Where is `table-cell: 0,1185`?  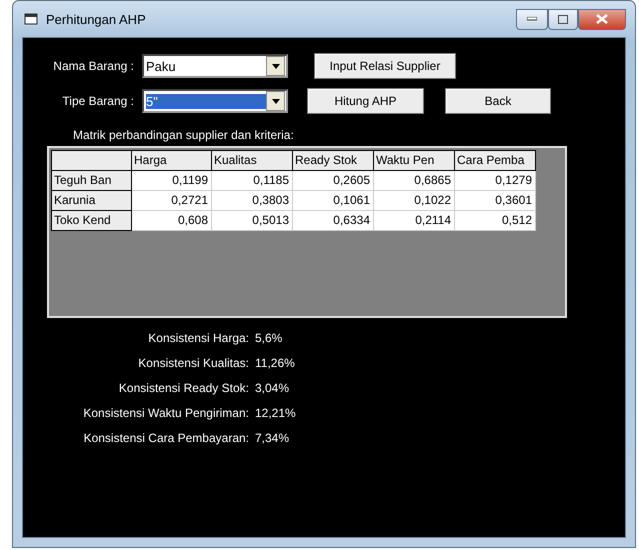
table-cell: 0,1185 is located at coordinates (252, 181).